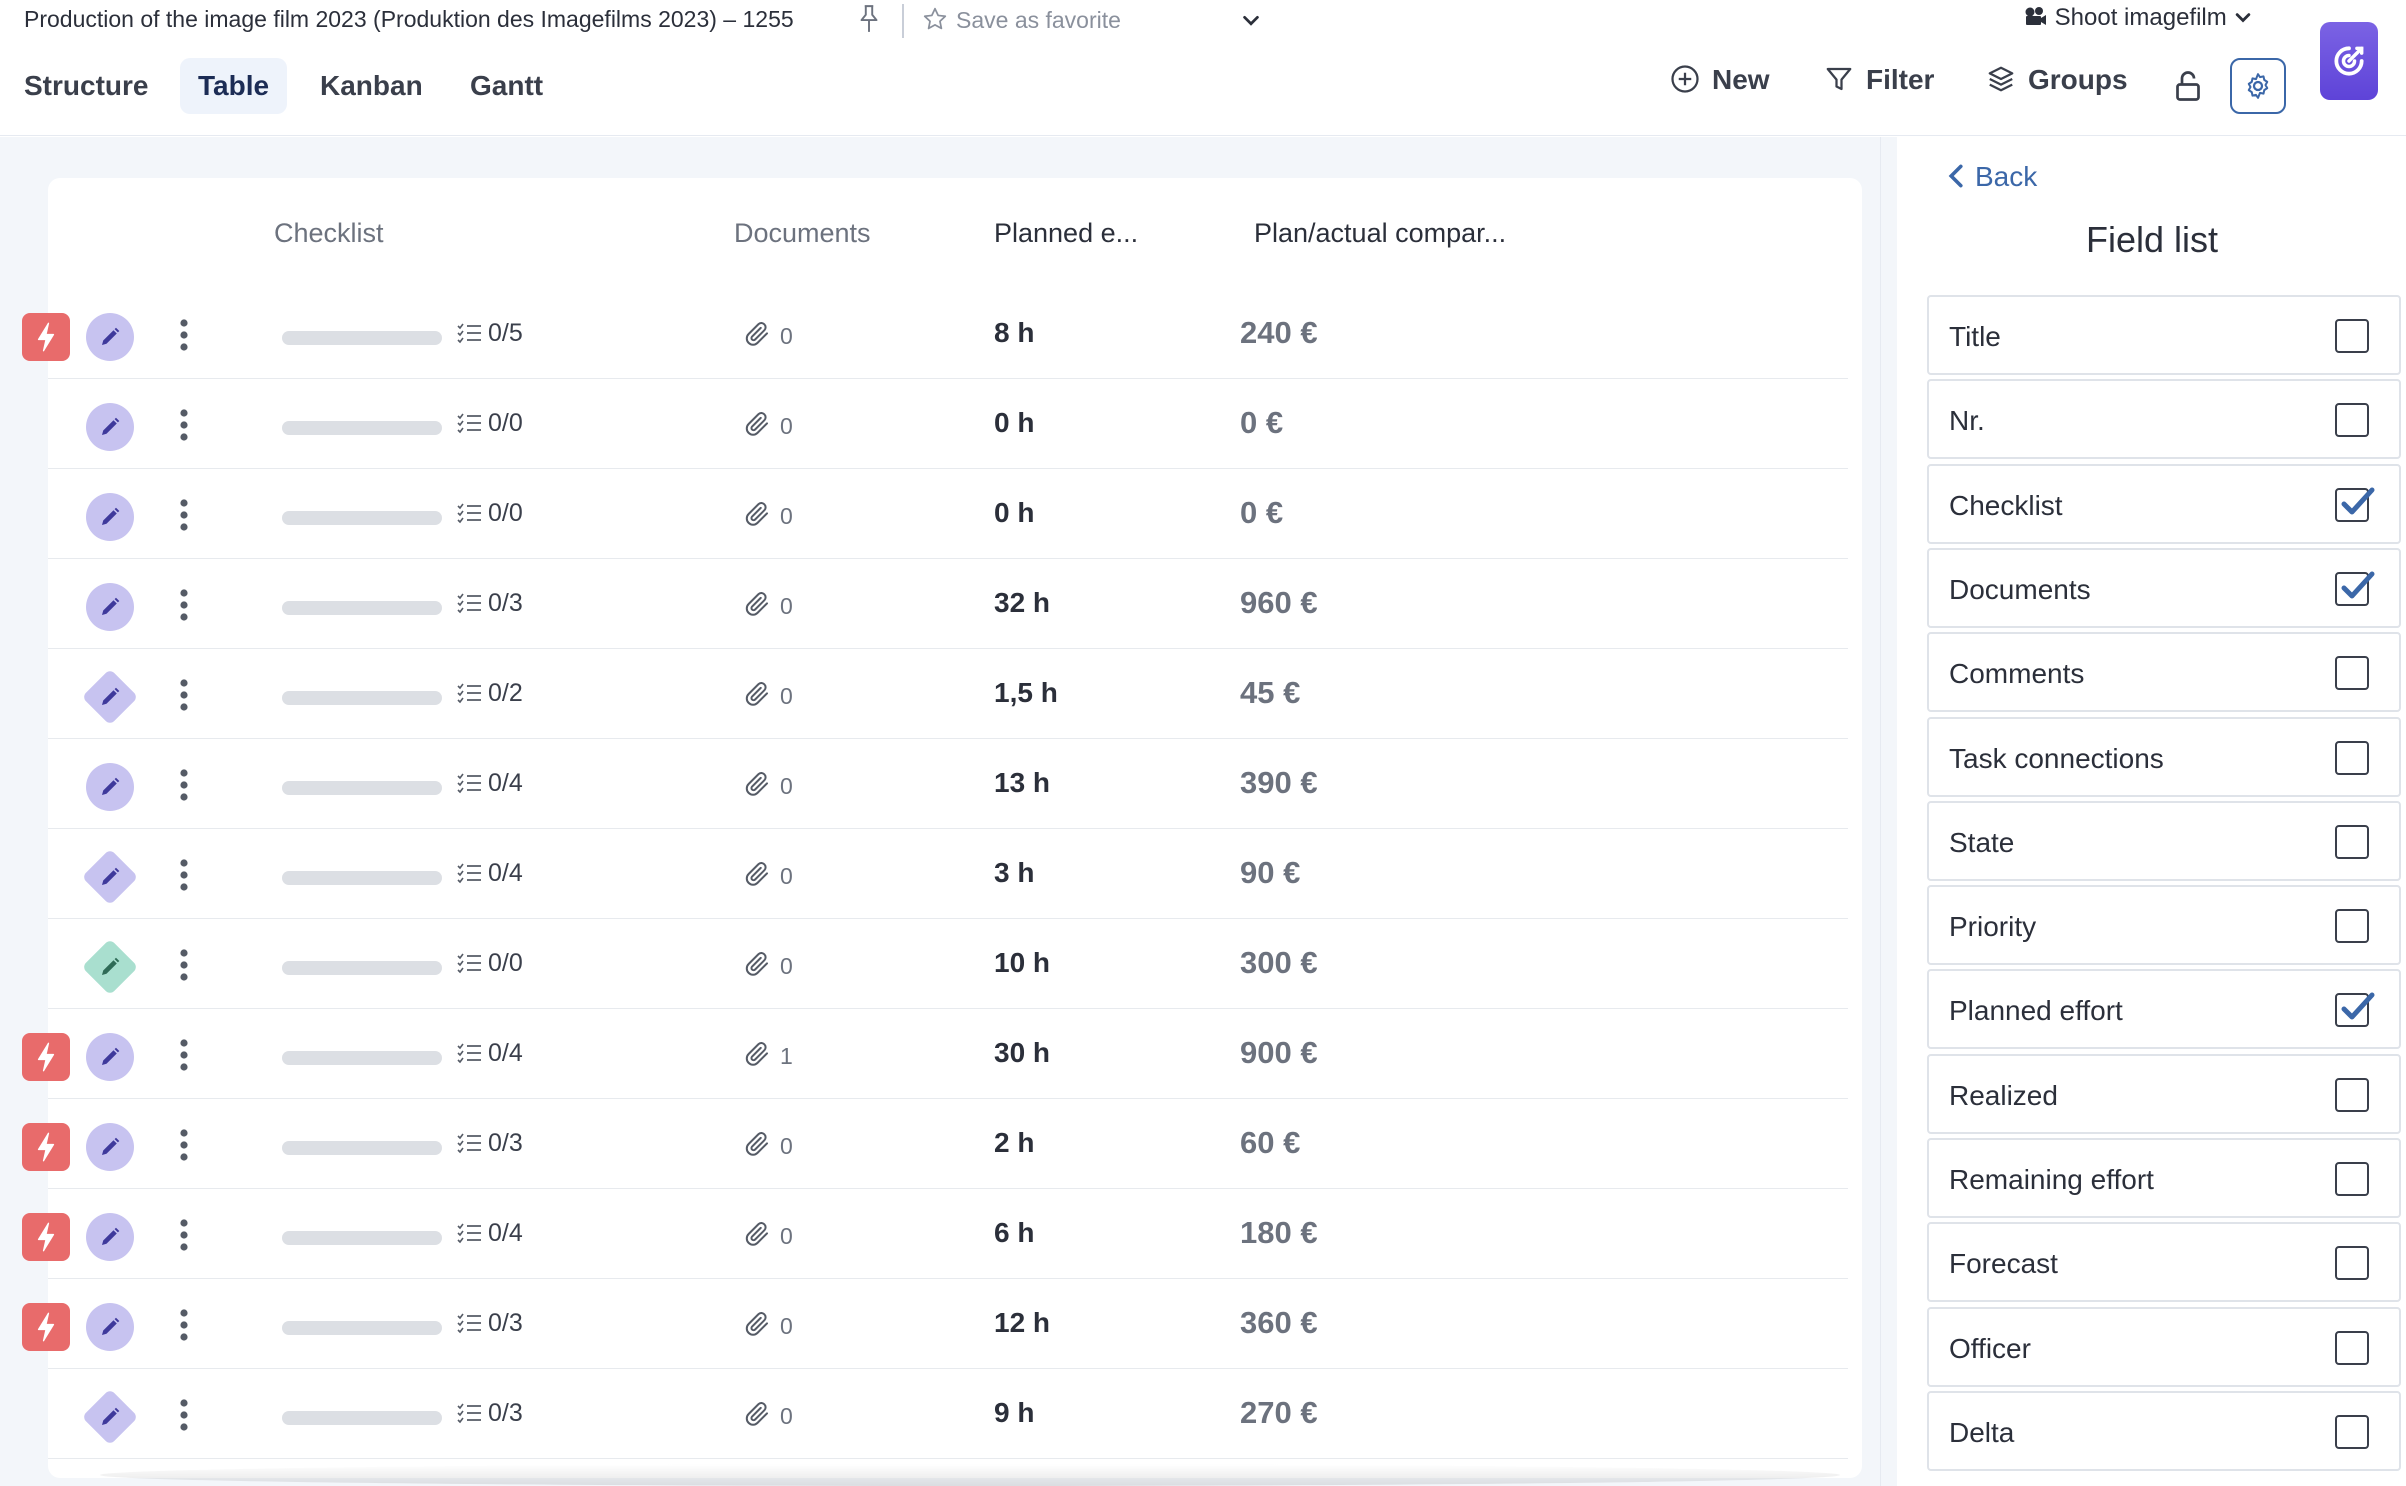 This screenshot has height=1486, width=2406. I want to click on planned-effort-cell: 9 h, so click(1014, 1413).